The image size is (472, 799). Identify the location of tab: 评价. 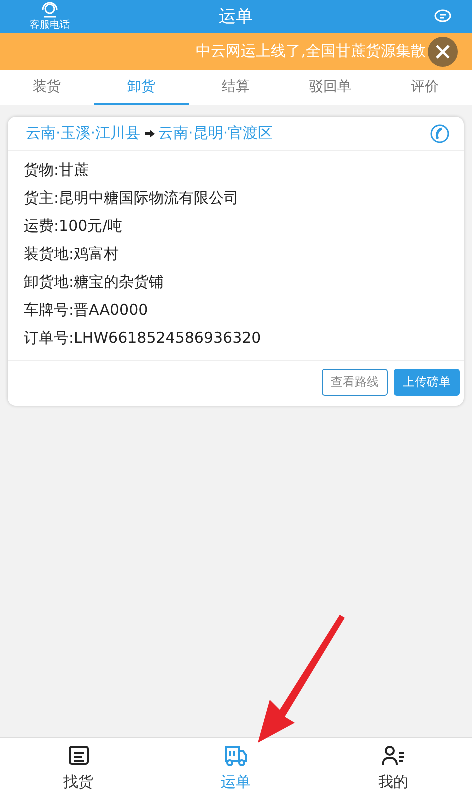
(425, 87).